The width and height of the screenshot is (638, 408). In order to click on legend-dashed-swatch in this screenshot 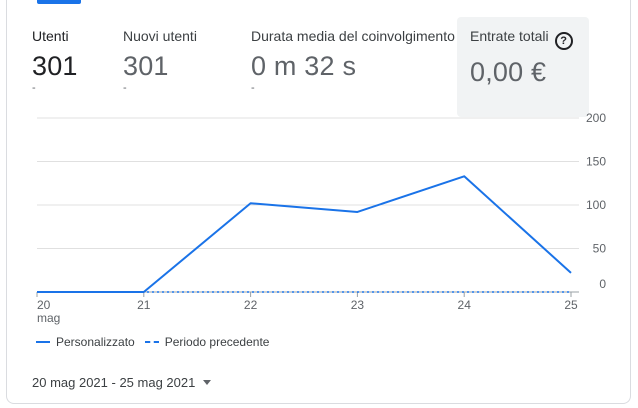, I will do `click(151, 342)`.